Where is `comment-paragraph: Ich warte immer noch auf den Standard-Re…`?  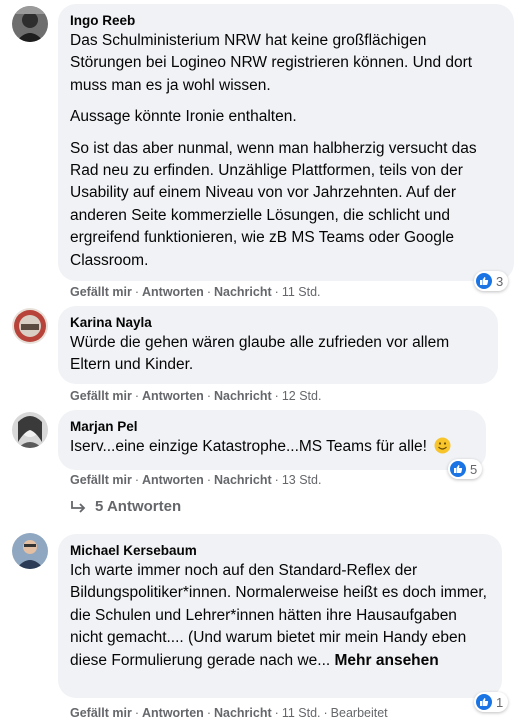
comment-paragraph: Ich warte immer noch auf den Standard-Re… is located at coordinates (280, 616).